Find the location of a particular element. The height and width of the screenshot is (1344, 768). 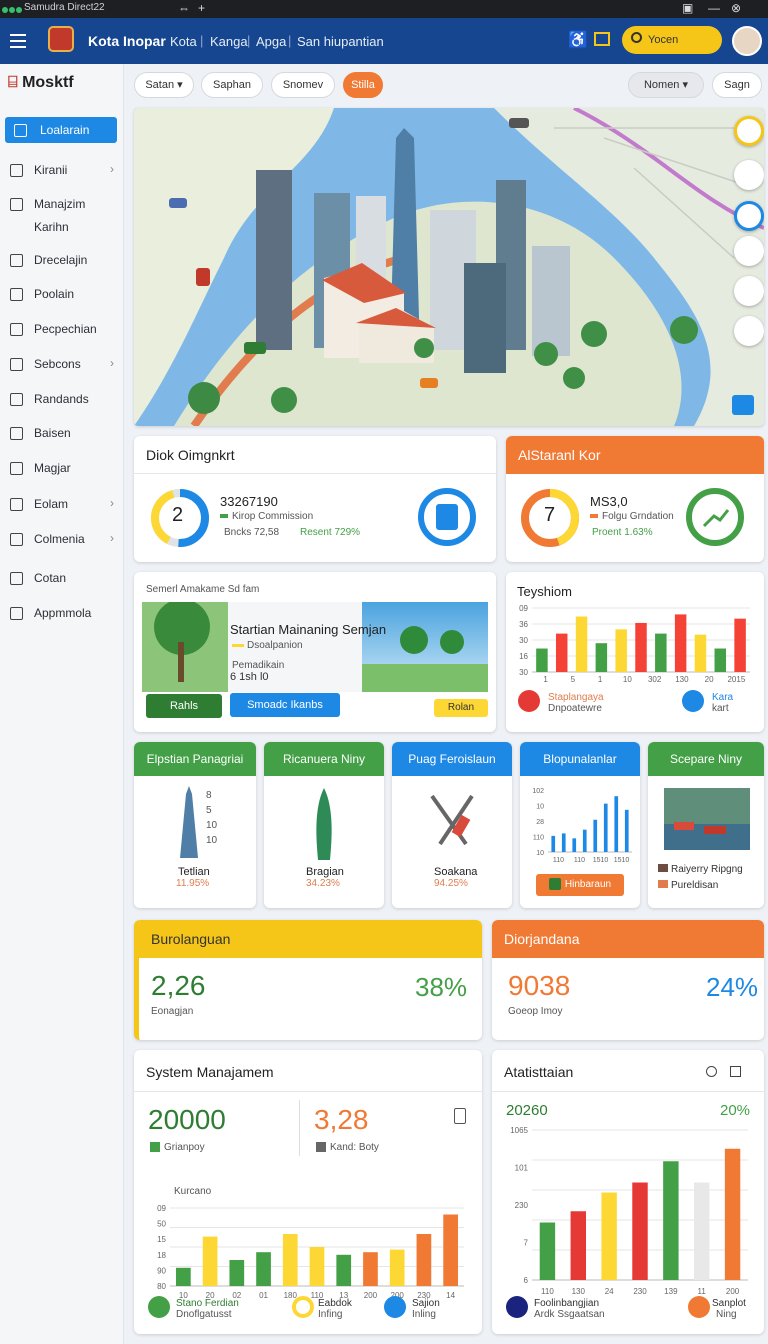

back-icon: ⇔ is located at coordinates (184, 8).